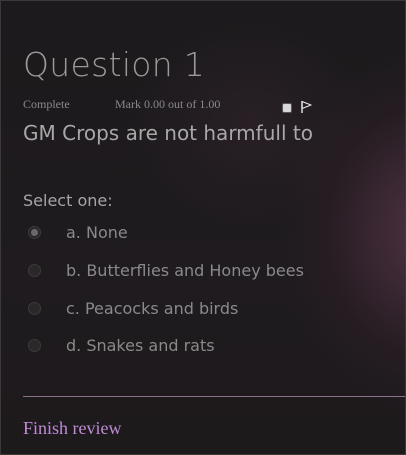 The width and height of the screenshot is (406, 455). I want to click on answer-label-b: b. Butterflies and Honey bees, so click(185, 270).